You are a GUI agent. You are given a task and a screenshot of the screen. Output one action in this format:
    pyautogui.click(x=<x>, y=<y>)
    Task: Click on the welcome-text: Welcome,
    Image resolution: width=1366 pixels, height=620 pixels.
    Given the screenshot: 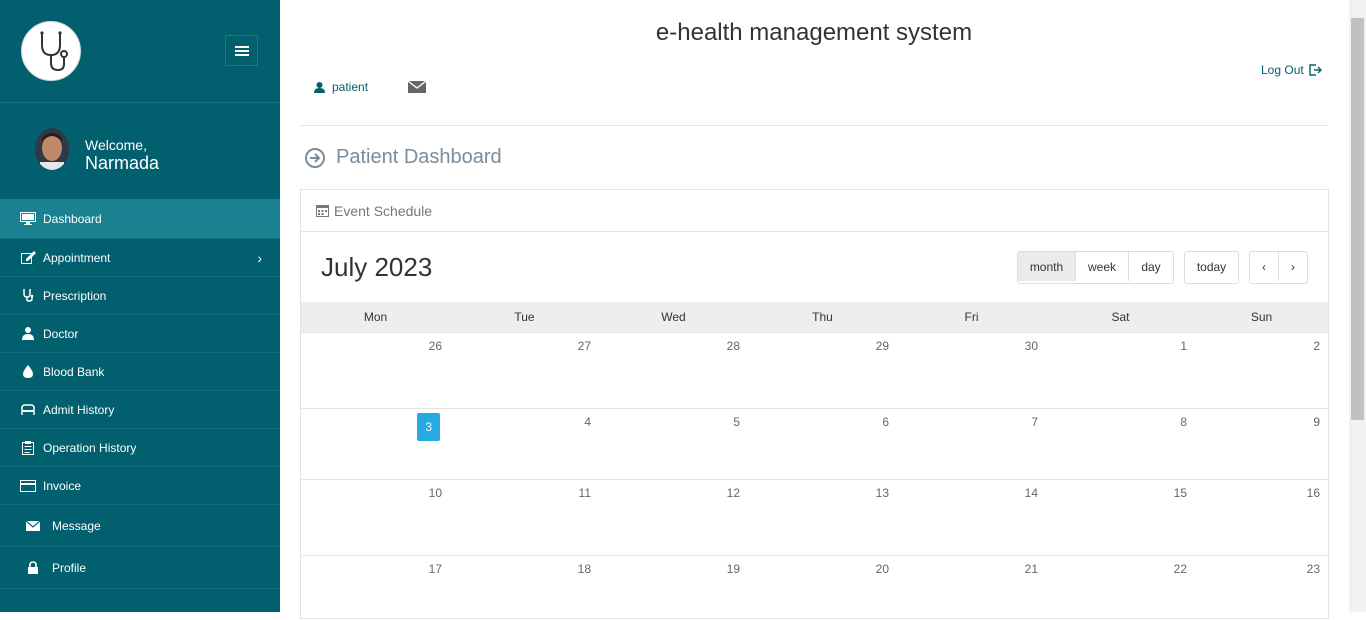 What is the action you would take?
    pyautogui.click(x=116, y=145)
    